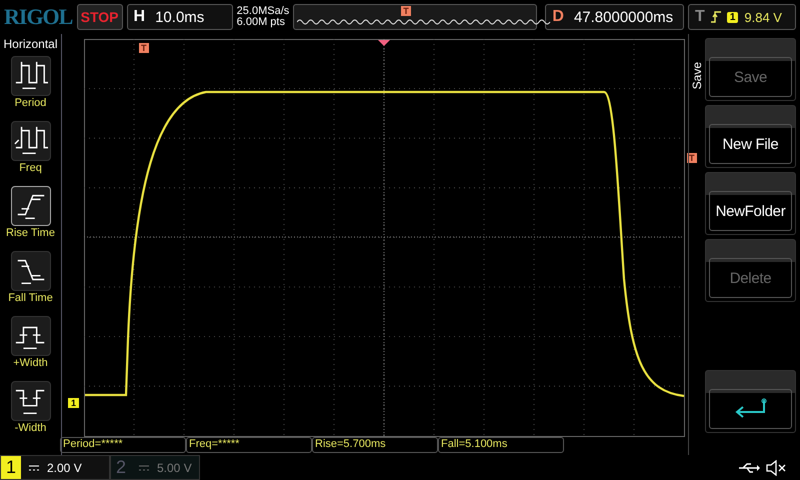  I want to click on channel-tab: 1 2.00 V, so click(55, 467).